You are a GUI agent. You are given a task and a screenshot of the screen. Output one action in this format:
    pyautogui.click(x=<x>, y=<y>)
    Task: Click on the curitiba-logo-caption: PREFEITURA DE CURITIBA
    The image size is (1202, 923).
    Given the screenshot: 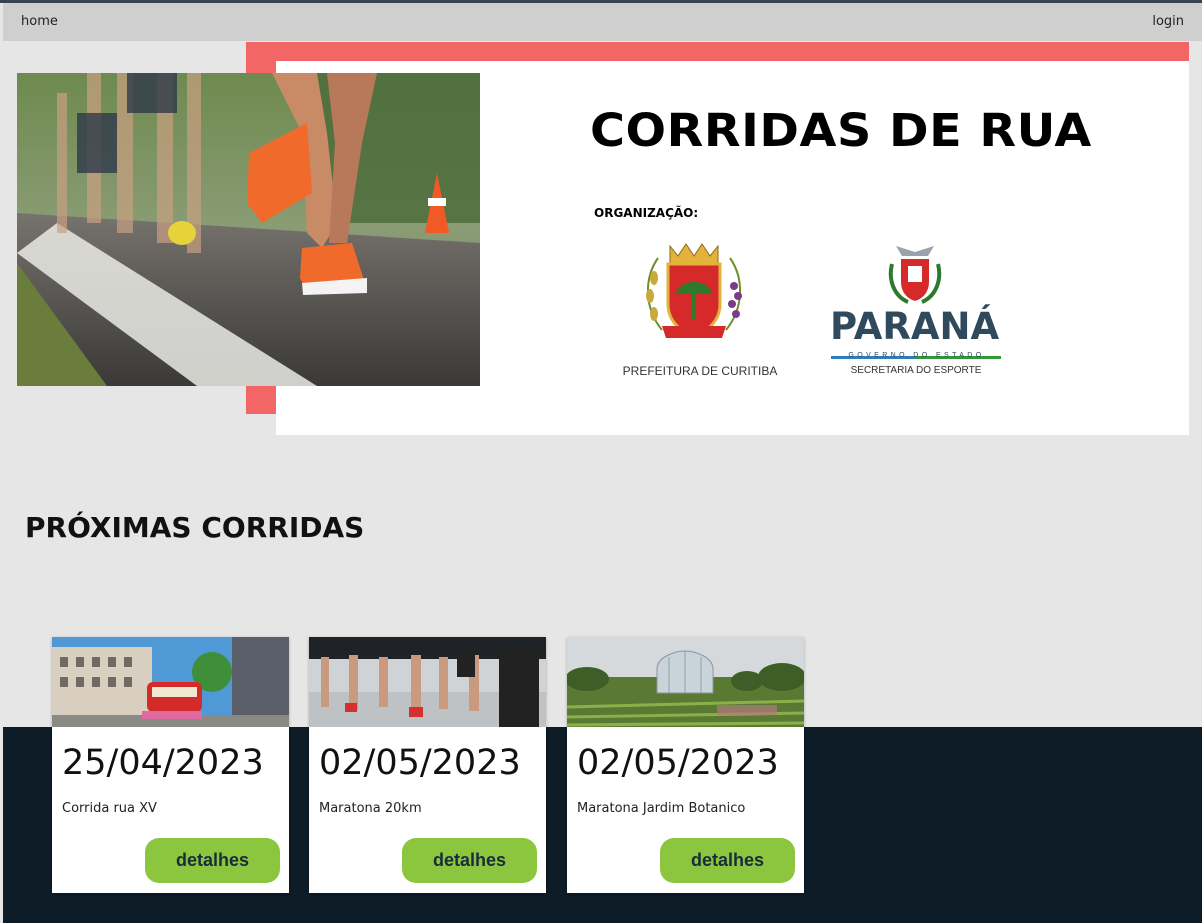 What is the action you would take?
    pyautogui.click(x=700, y=371)
    